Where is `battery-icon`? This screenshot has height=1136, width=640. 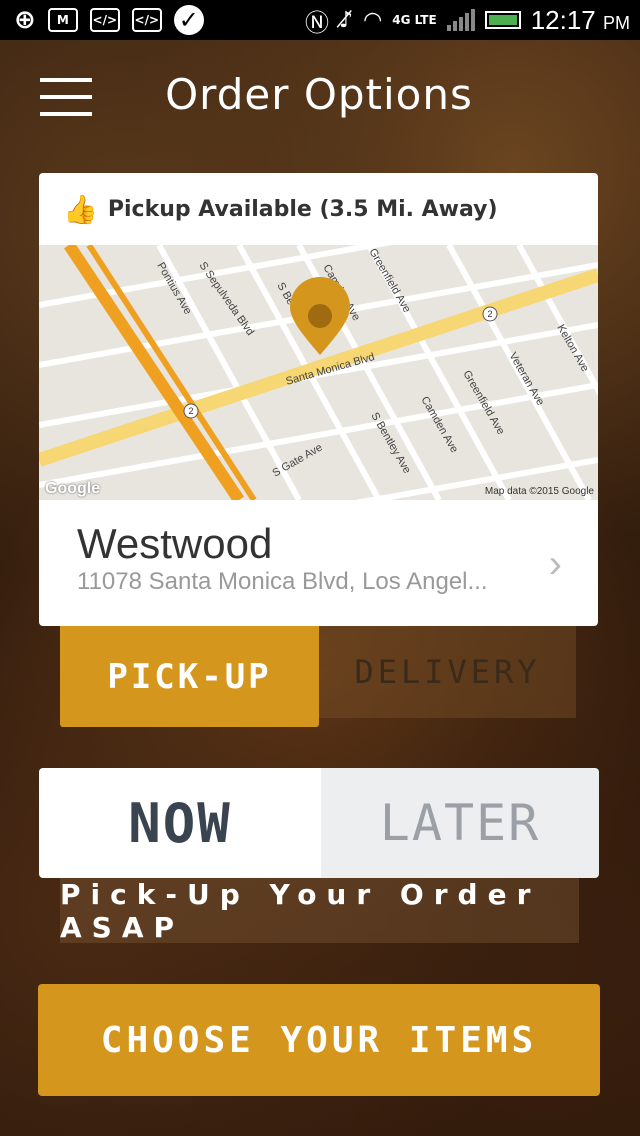
battery-icon is located at coordinates (502, 20).